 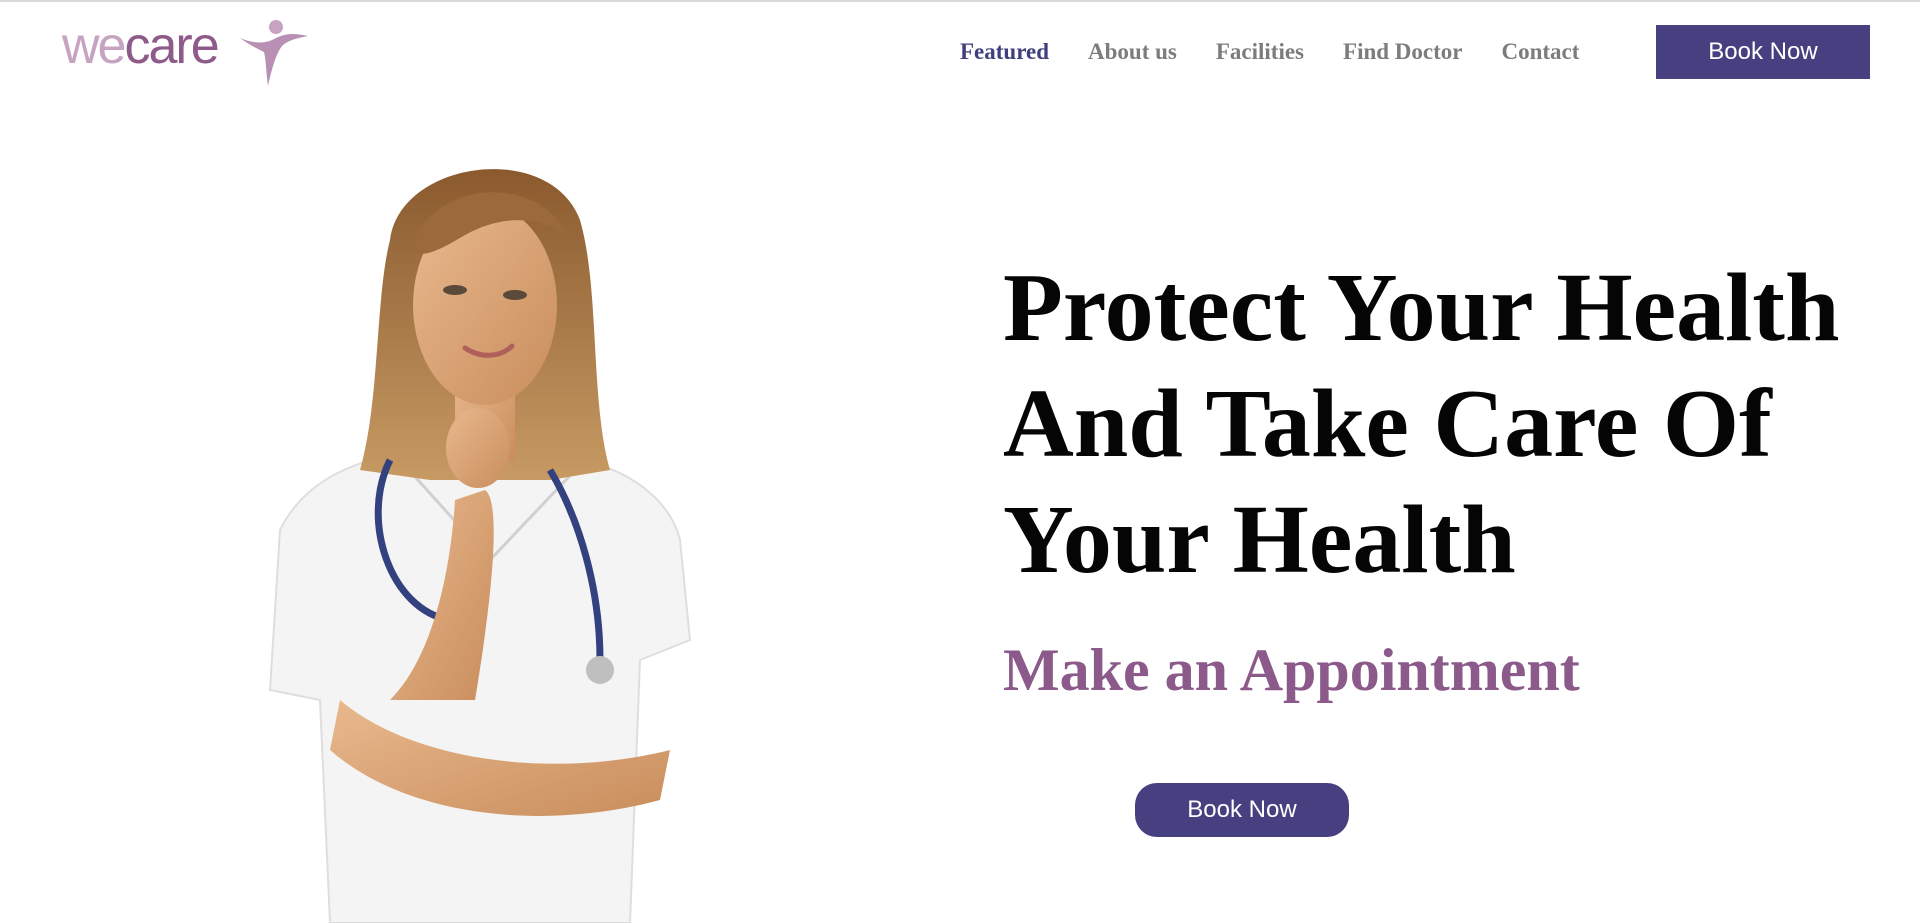 I want to click on headline-line-3: Your Health, so click(x=1259, y=540).